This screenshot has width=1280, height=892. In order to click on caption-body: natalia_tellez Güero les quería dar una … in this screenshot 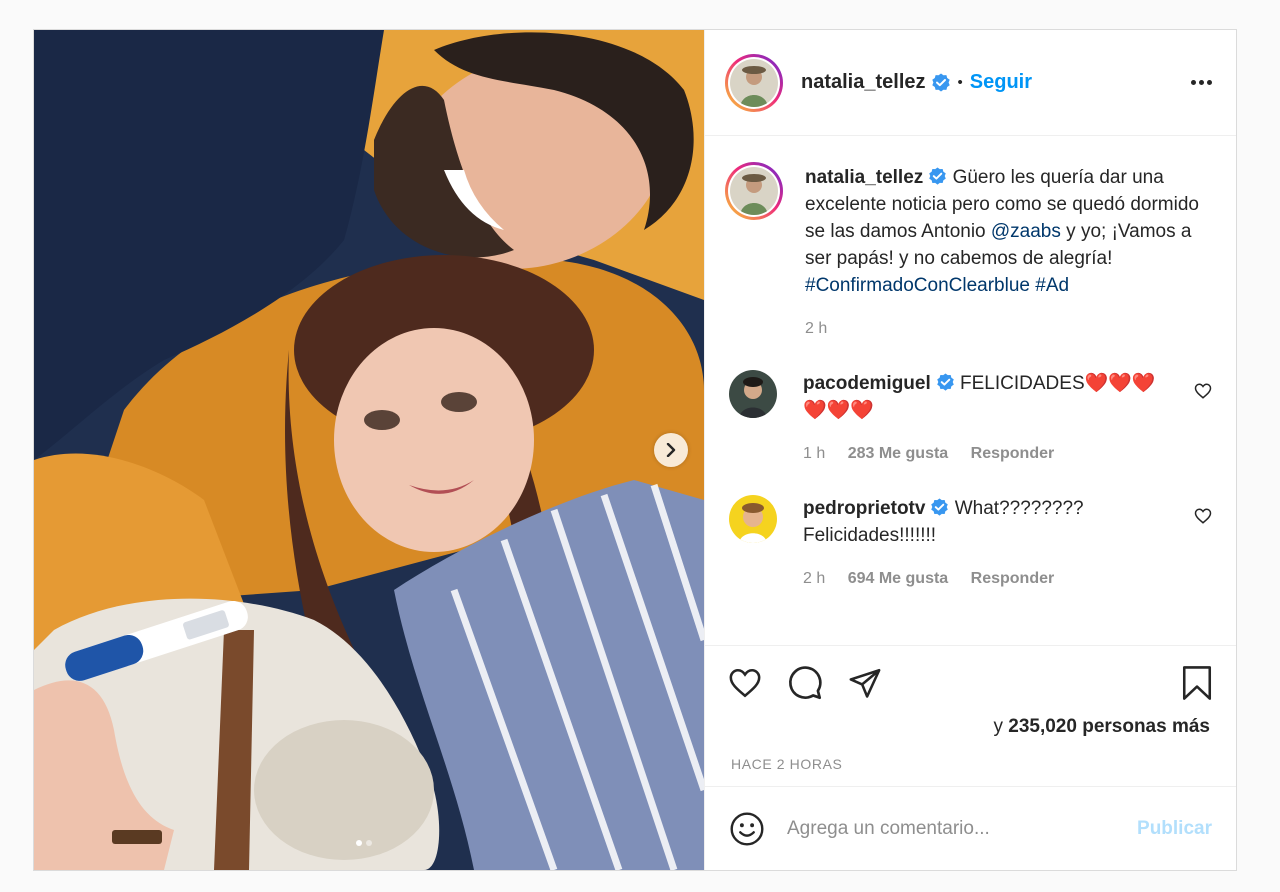, I will do `click(1007, 253)`.